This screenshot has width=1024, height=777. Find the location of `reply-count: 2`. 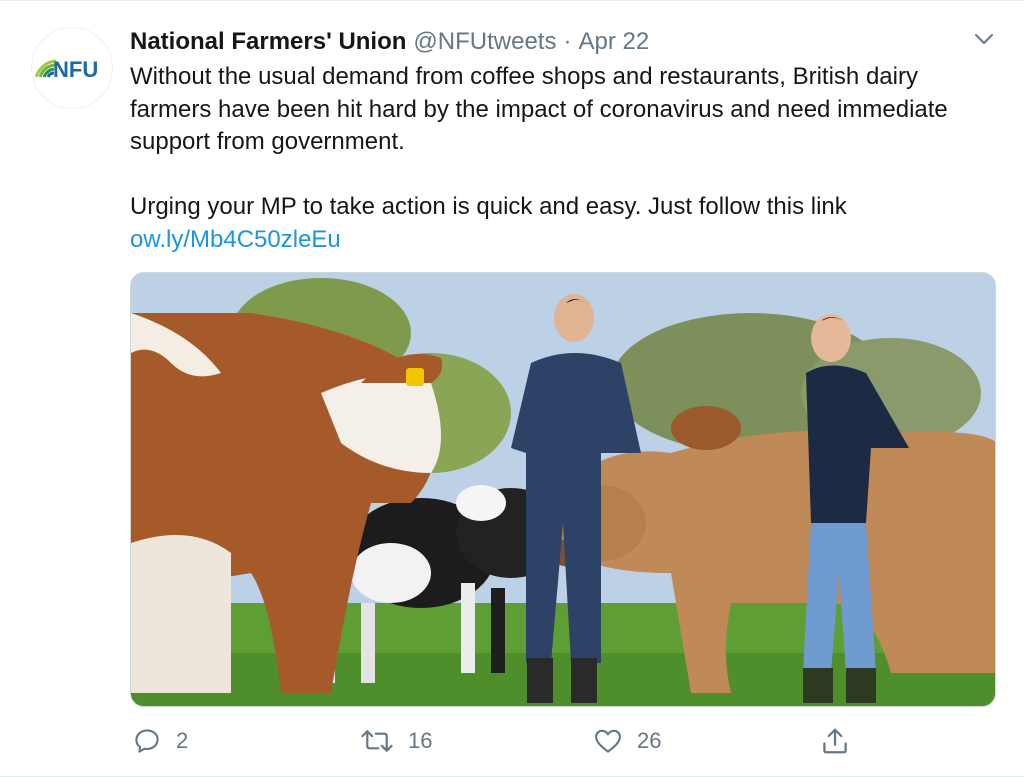

reply-count: 2 is located at coordinates (182, 740).